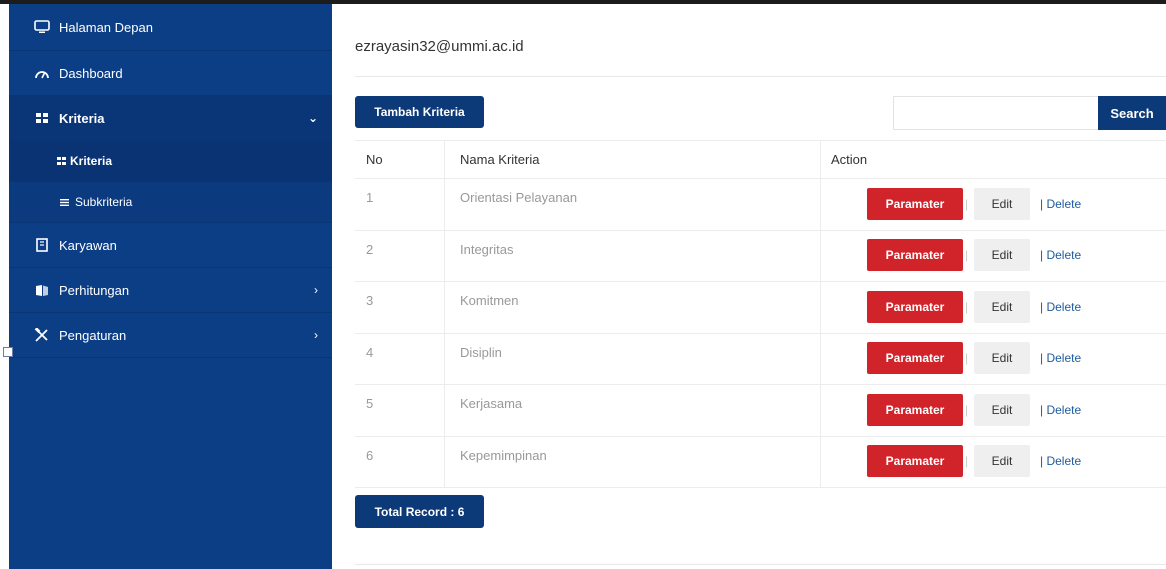  What do you see at coordinates (64, 202) in the screenshot?
I see `list-icon` at bounding box center [64, 202].